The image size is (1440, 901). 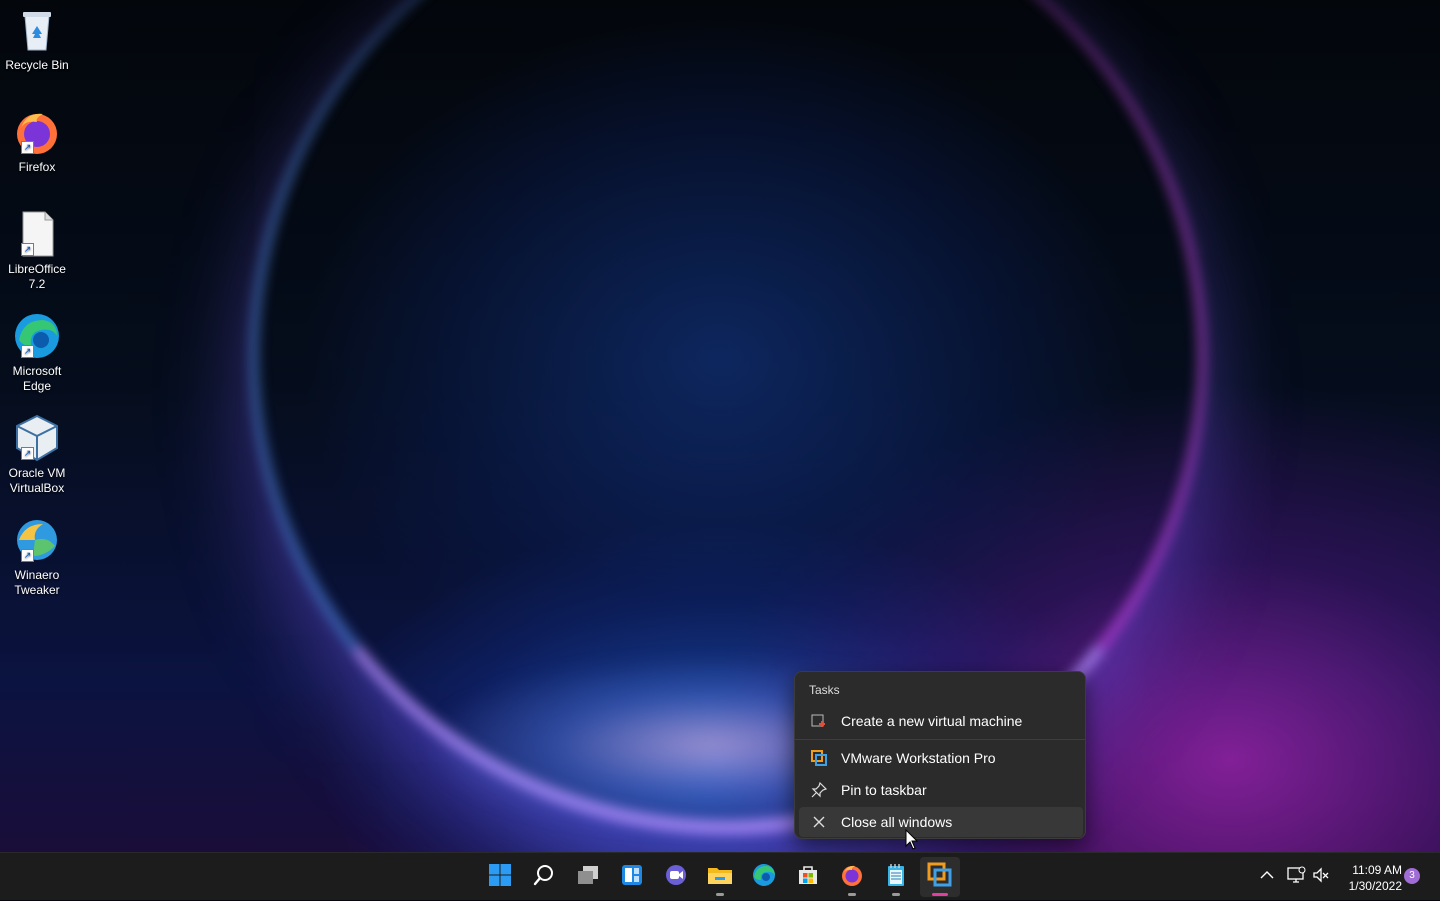 What do you see at coordinates (37, 132) in the screenshot?
I see `firefox-icon: ↗` at bounding box center [37, 132].